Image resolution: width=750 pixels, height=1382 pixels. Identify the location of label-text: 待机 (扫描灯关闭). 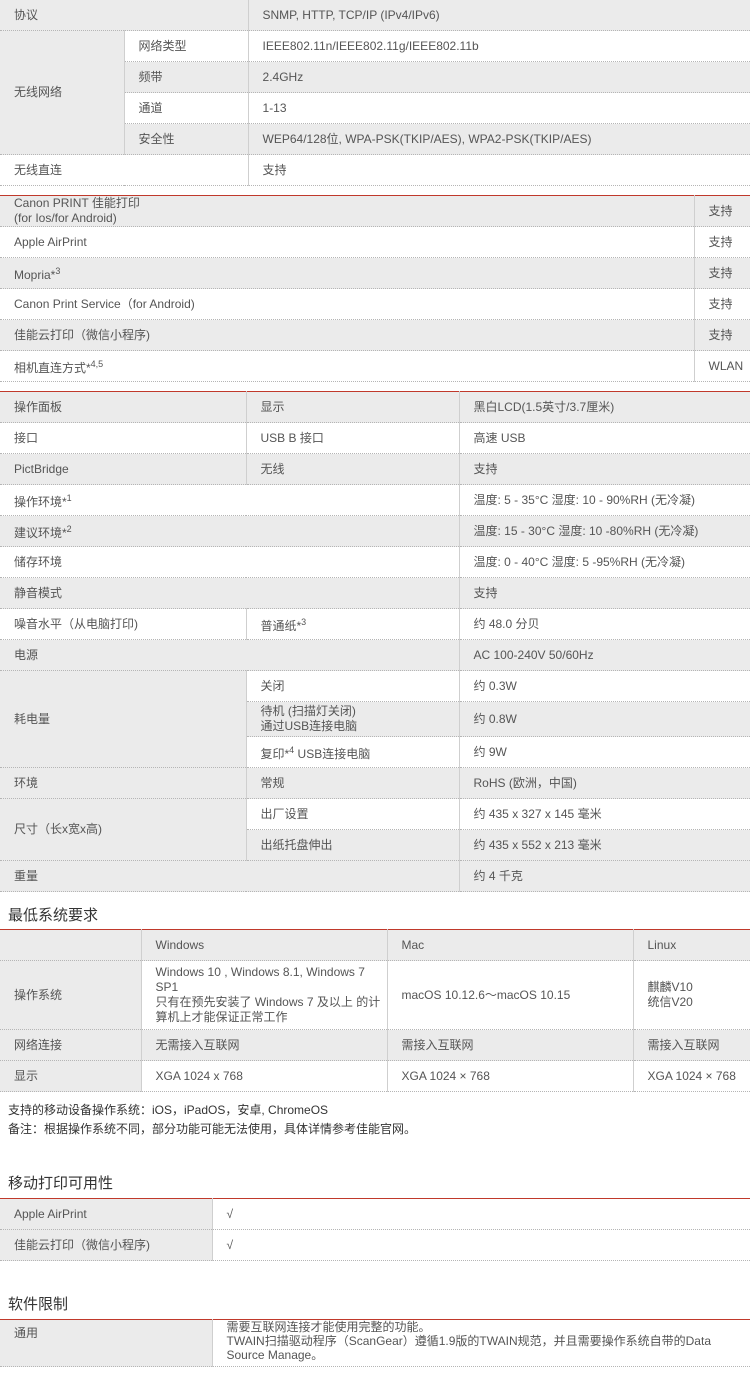
(308, 711).